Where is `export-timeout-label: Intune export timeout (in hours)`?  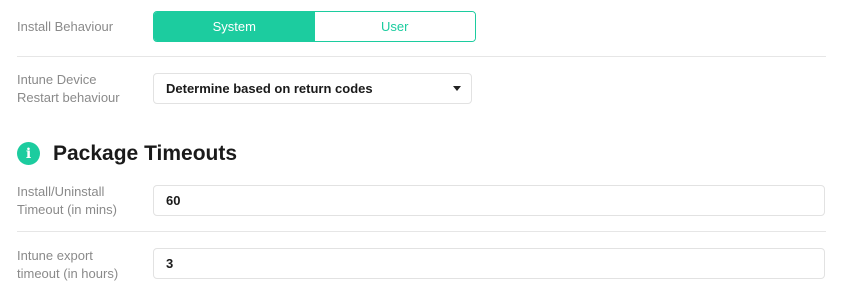 export-timeout-label: Intune export timeout (in hours) is located at coordinates (67, 265).